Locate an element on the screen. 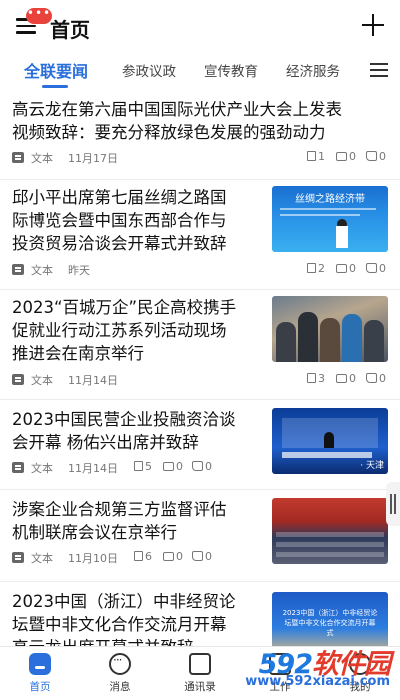 The height and width of the screenshot is (700, 400). article-date: 昨天 is located at coordinates (79, 270).